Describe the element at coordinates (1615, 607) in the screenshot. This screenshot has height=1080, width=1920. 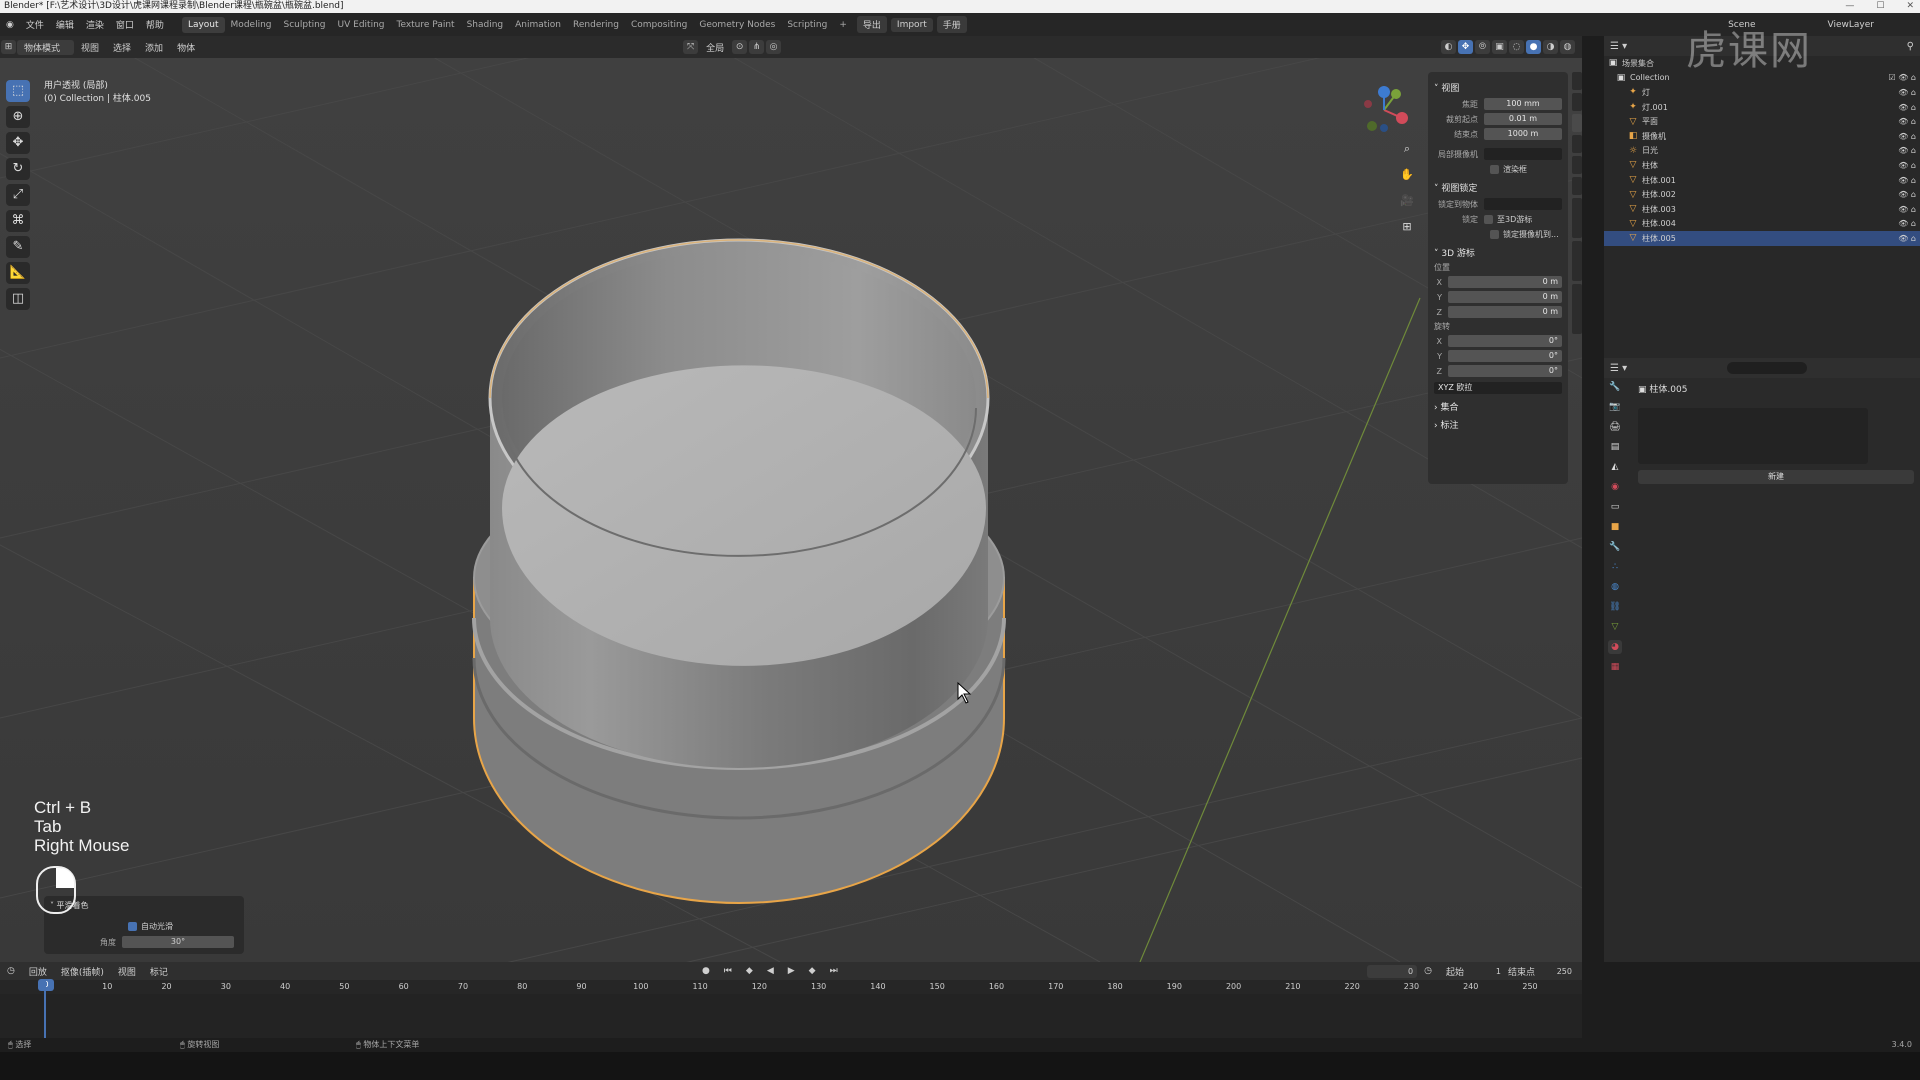
I see `constraints-tab-icon: ⛓` at that location.